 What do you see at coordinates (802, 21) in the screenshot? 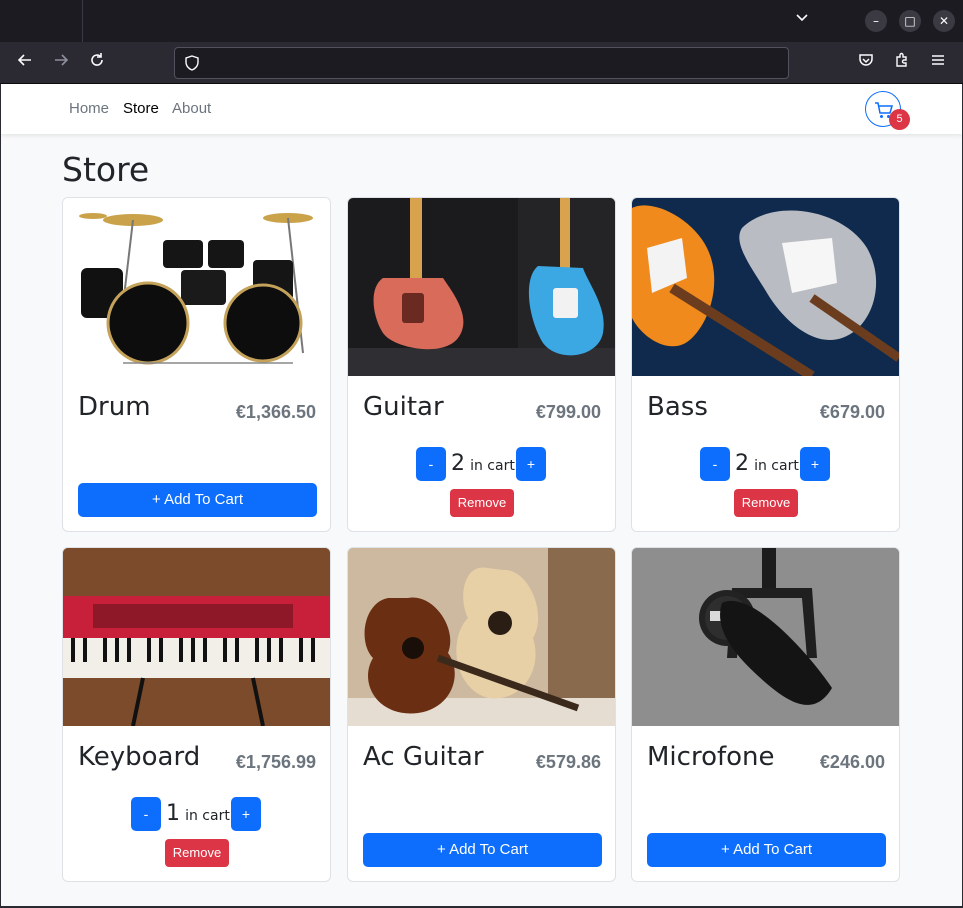
I see `tab-list-chevron-icon` at bounding box center [802, 21].